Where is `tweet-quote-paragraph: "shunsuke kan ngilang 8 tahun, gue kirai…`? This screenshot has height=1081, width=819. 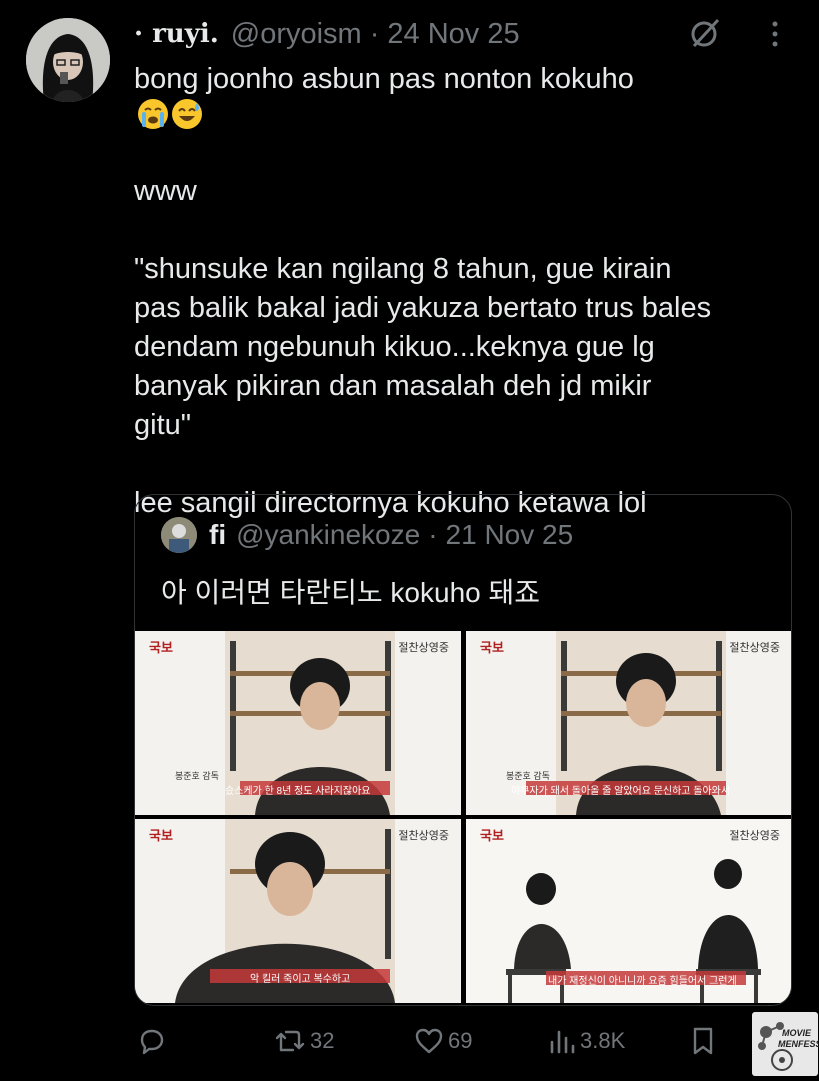 tweet-quote-paragraph: "shunsuke kan ngilang 8 tahun, gue kirai… is located at coordinates (423, 347).